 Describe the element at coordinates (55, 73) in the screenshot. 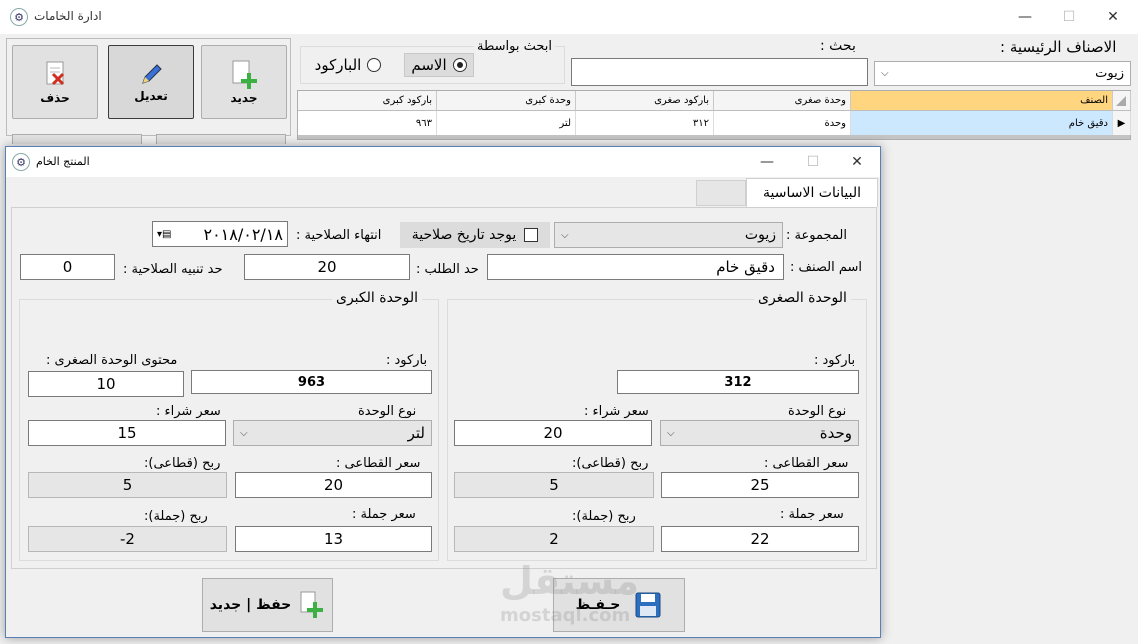

I see `delete-icon` at that location.